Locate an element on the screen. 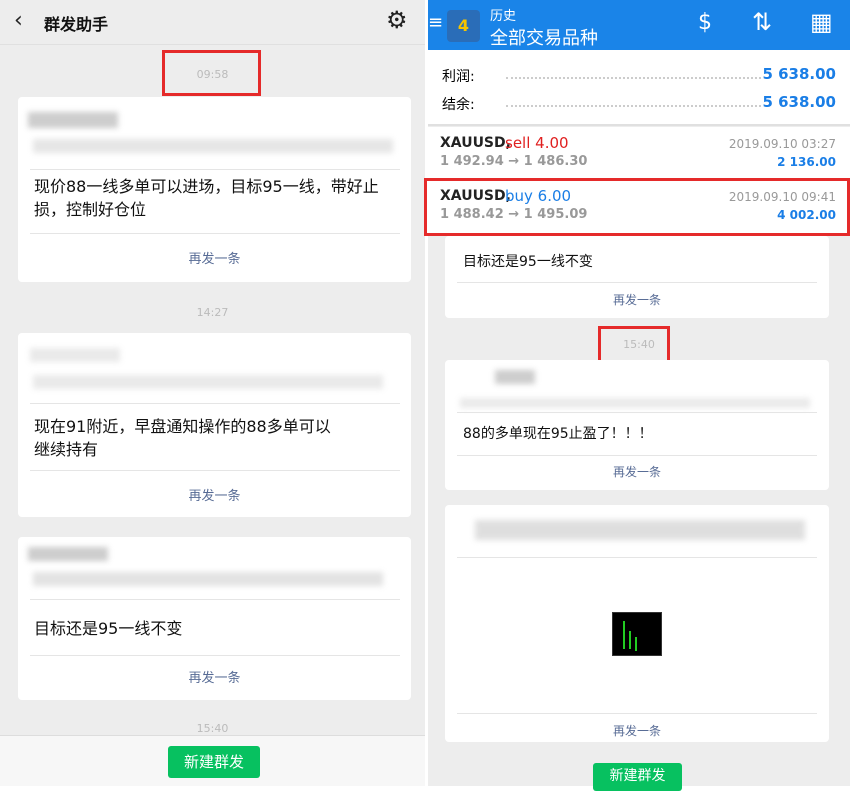  timestamp: 14:27 is located at coordinates (212, 312).